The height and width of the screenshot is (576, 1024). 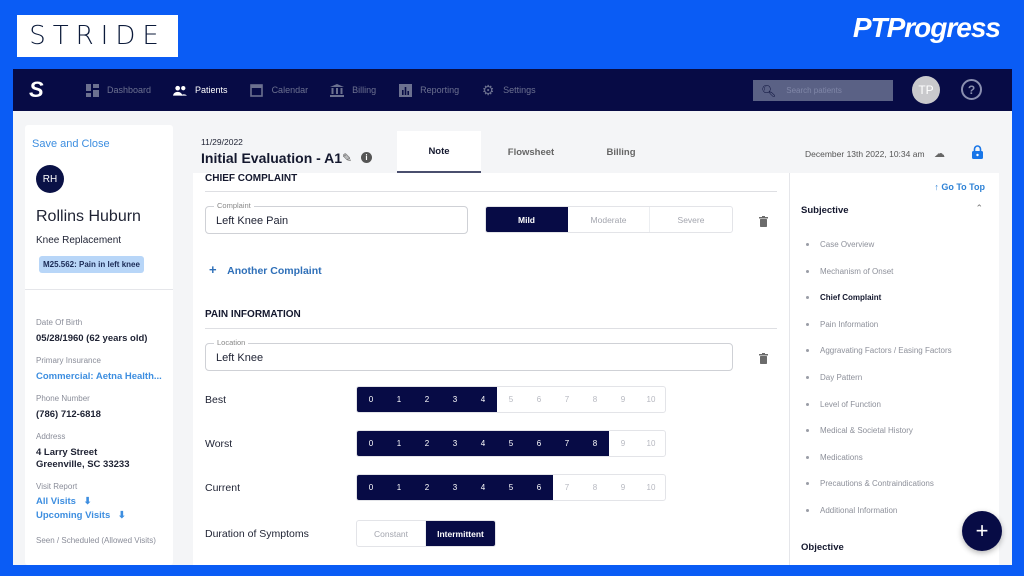 What do you see at coordinates (850, 404) in the screenshot?
I see `toc-item-label: Level of Function` at bounding box center [850, 404].